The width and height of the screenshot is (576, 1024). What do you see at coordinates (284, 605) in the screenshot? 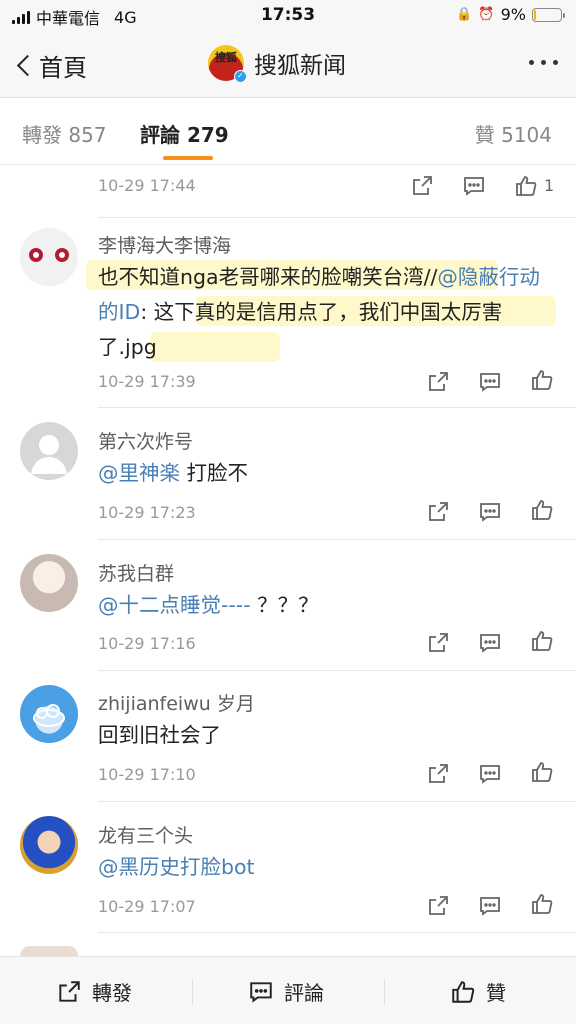
I see `comment-text-part: ？？？` at bounding box center [284, 605].